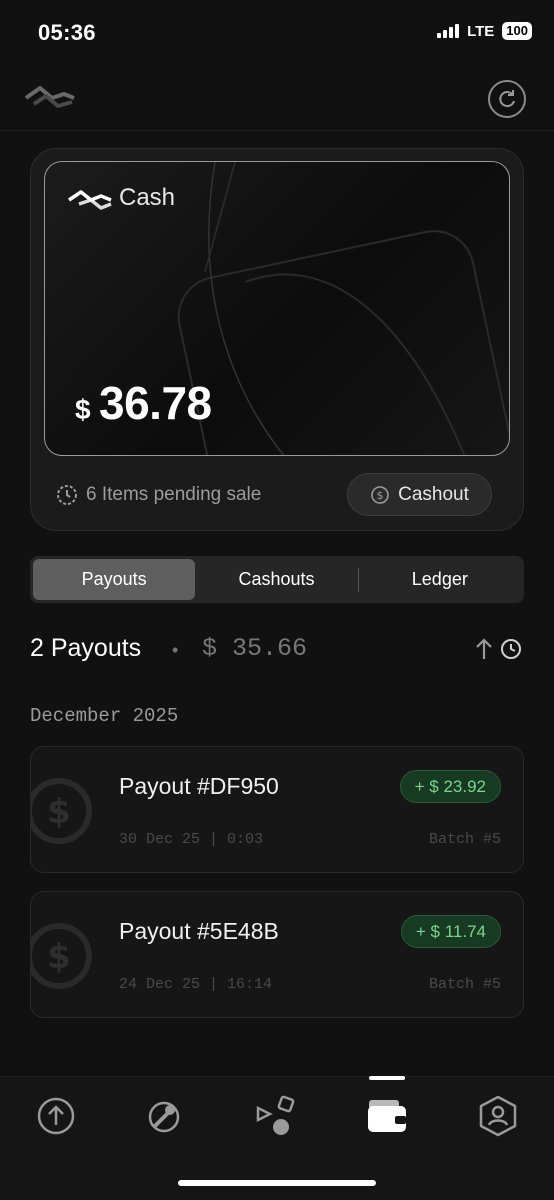 This screenshot has width=554, height=1200. I want to click on upload-icon, so click(56, 1116).